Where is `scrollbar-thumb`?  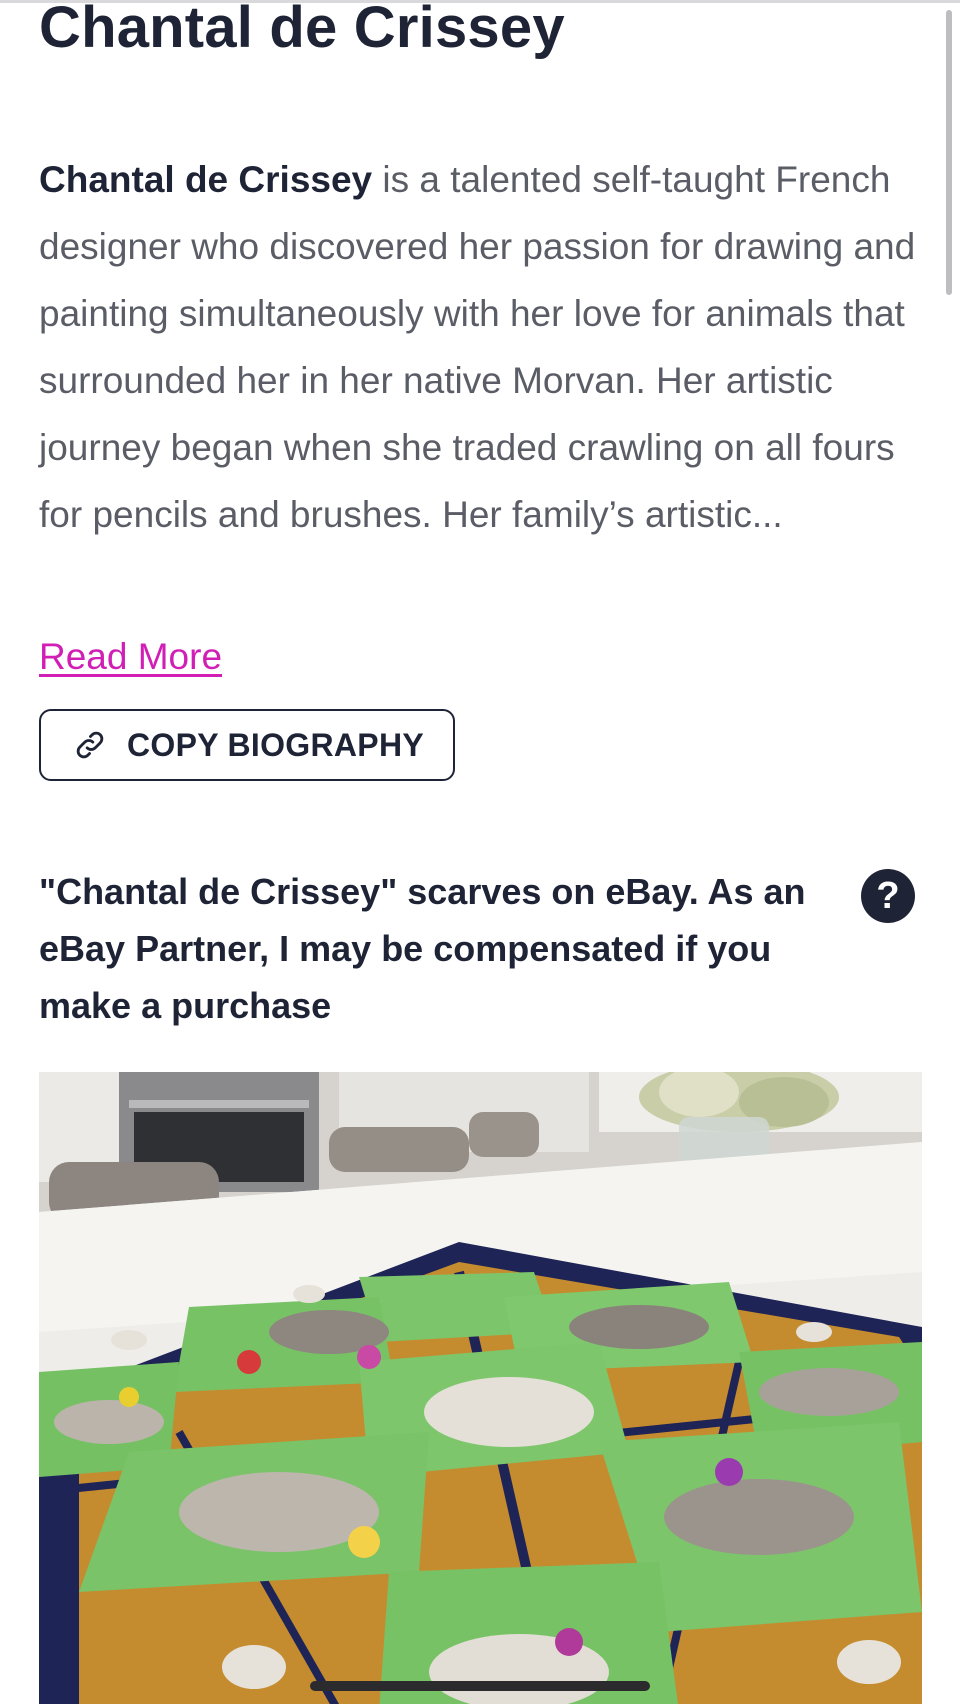
scrollbar-thumb is located at coordinates (949, 152).